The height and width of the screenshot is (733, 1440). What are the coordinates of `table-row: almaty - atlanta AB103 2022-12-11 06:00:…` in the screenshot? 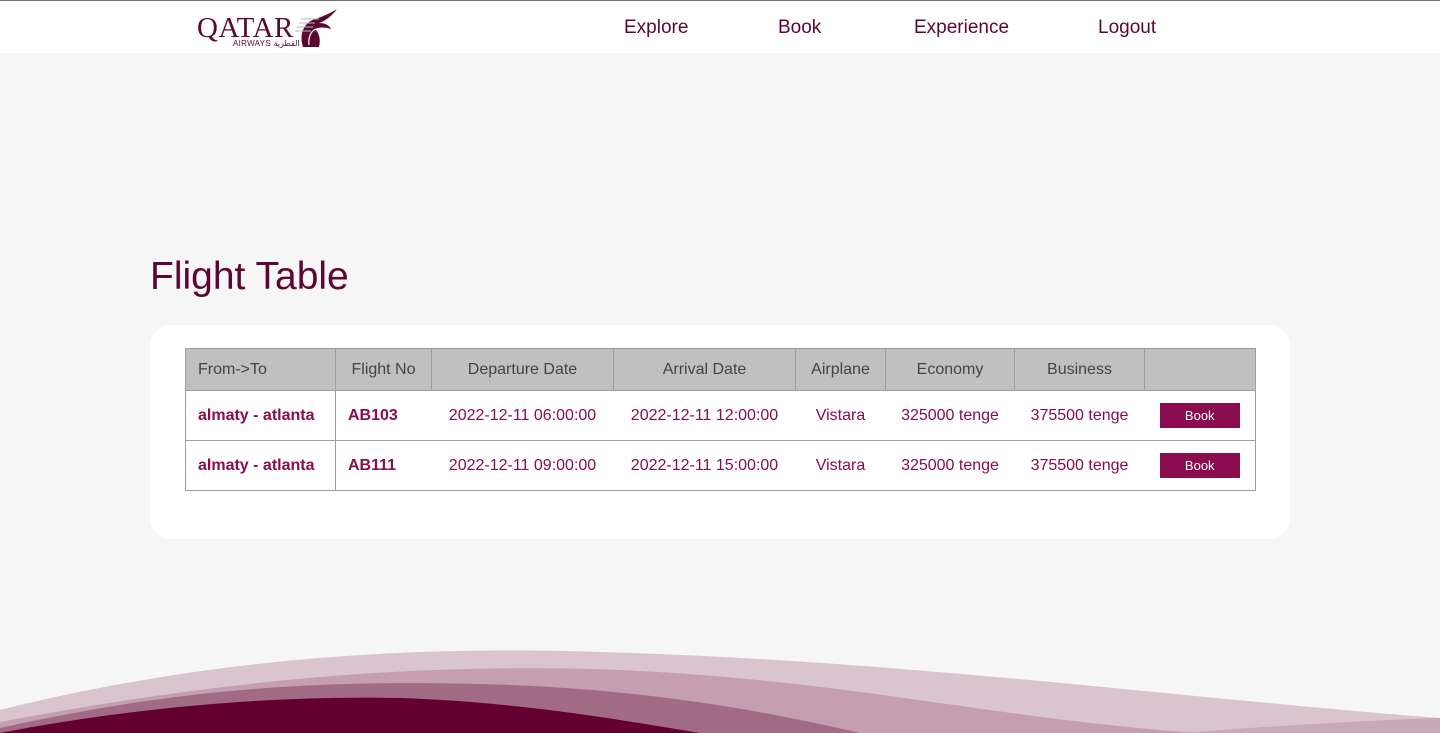 It's located at (720, 415).